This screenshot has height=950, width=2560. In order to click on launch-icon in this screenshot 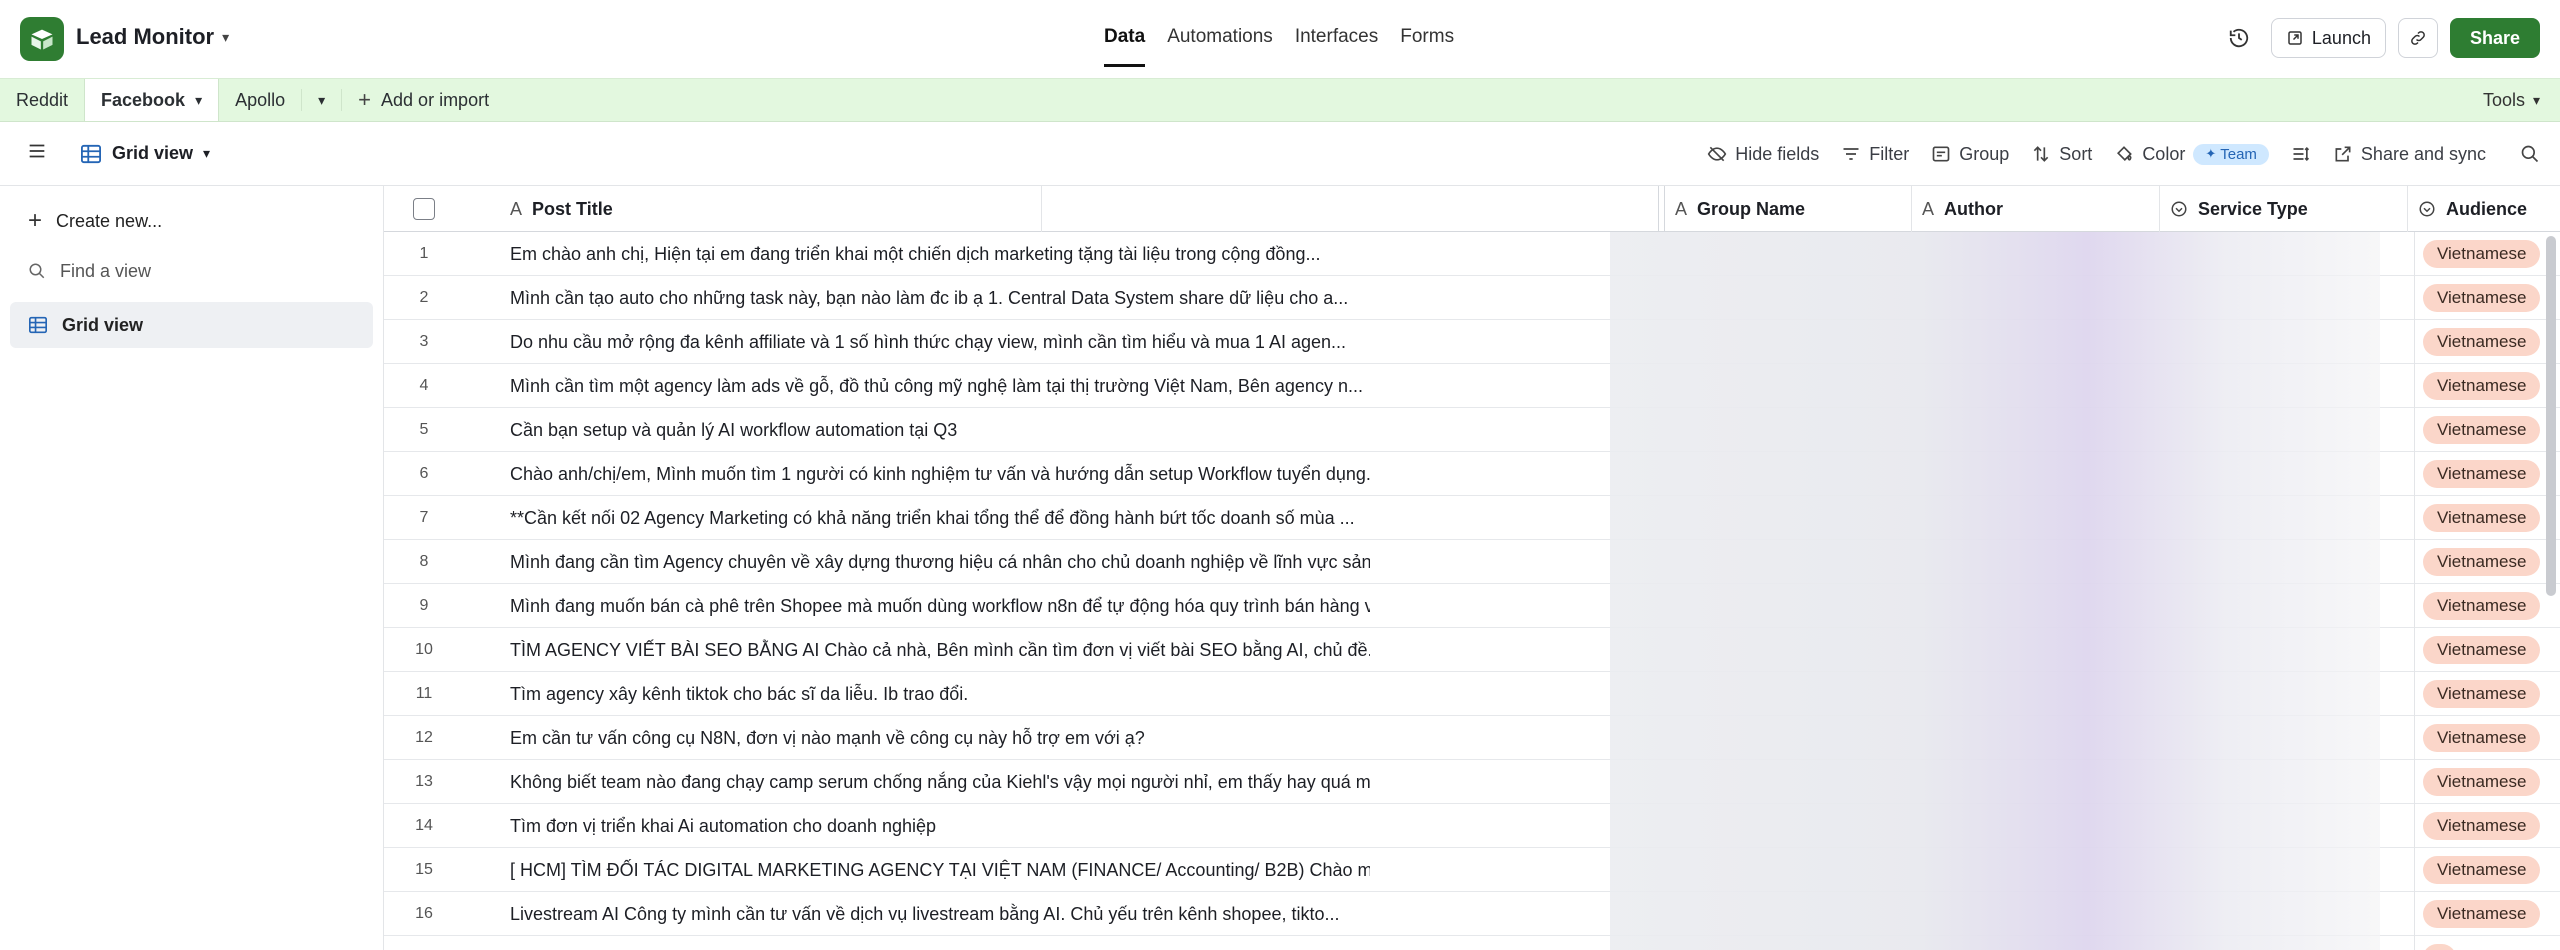, I will do `click(2295, 38)`.